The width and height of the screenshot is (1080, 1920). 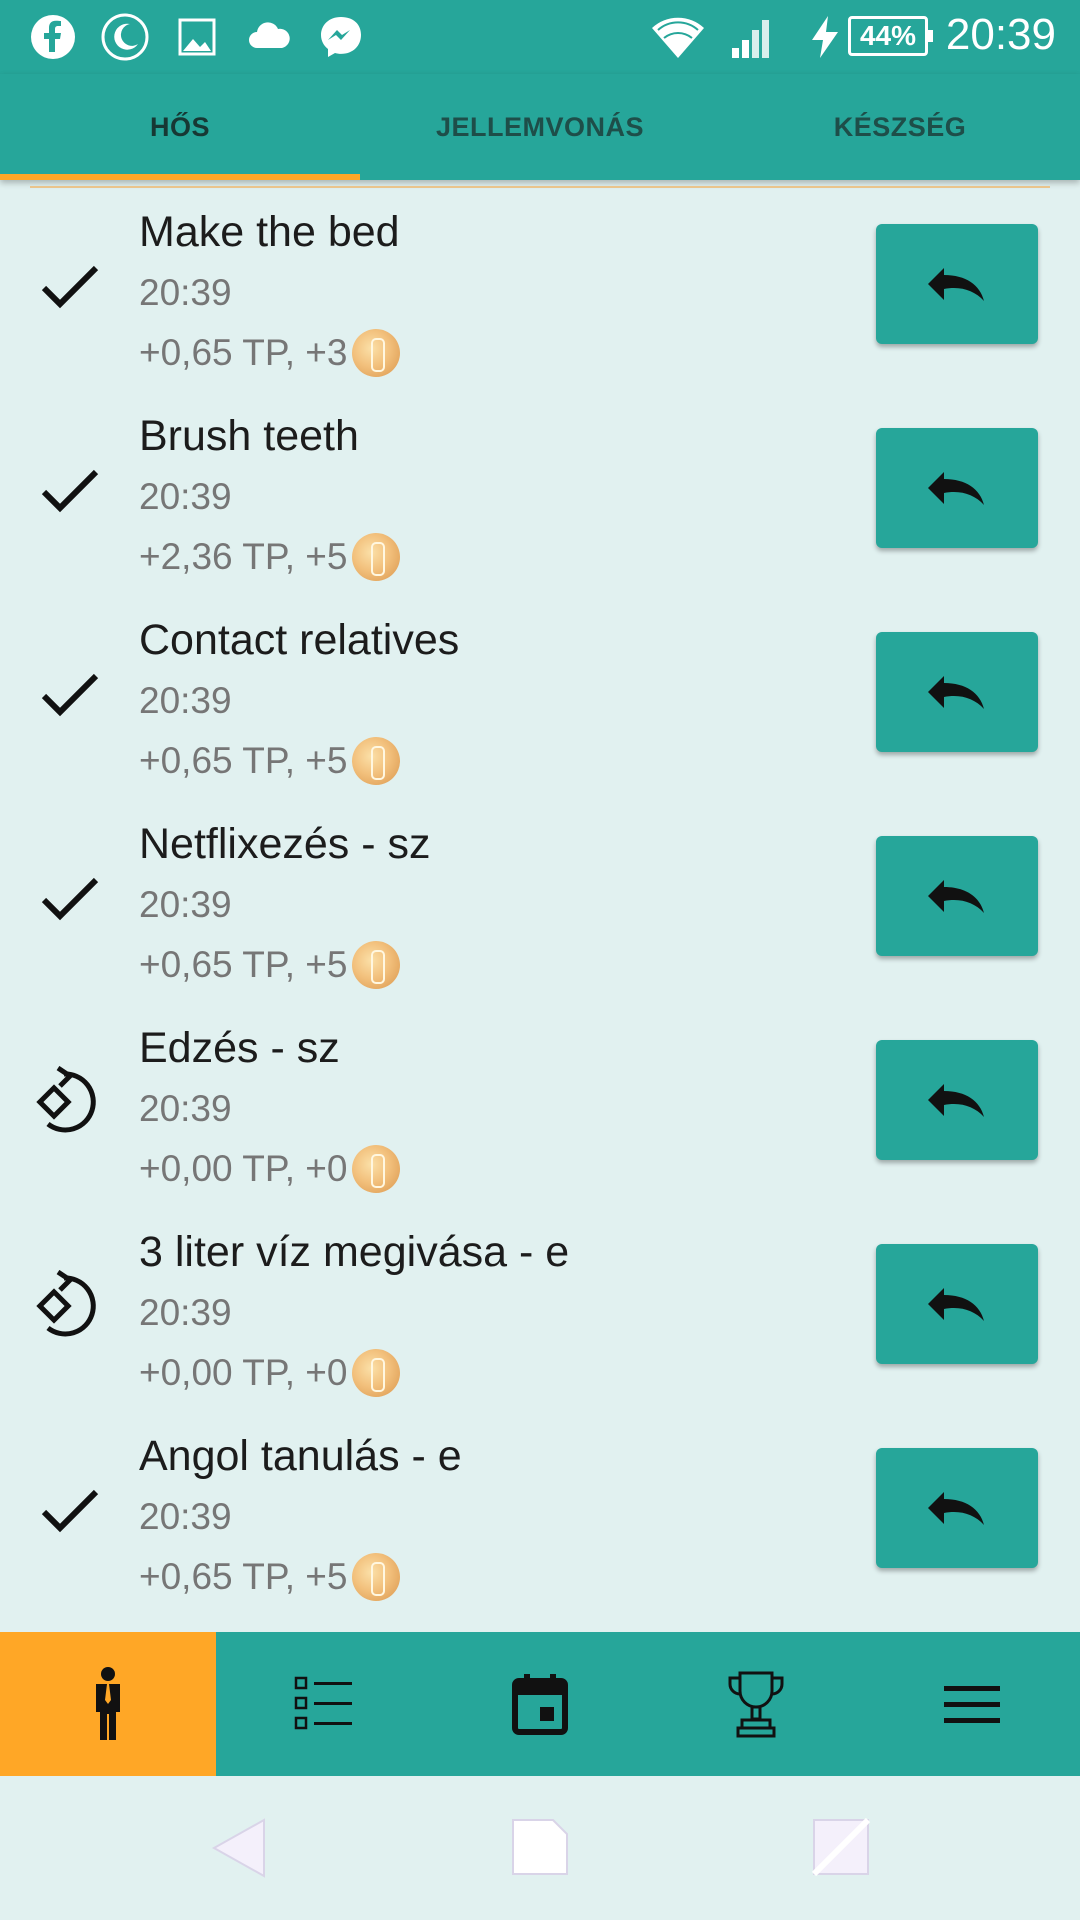 What do you see at coordinates (125, 37) in the screenshot?
I see `night-mode-icon` at bounding box center [125, 37].